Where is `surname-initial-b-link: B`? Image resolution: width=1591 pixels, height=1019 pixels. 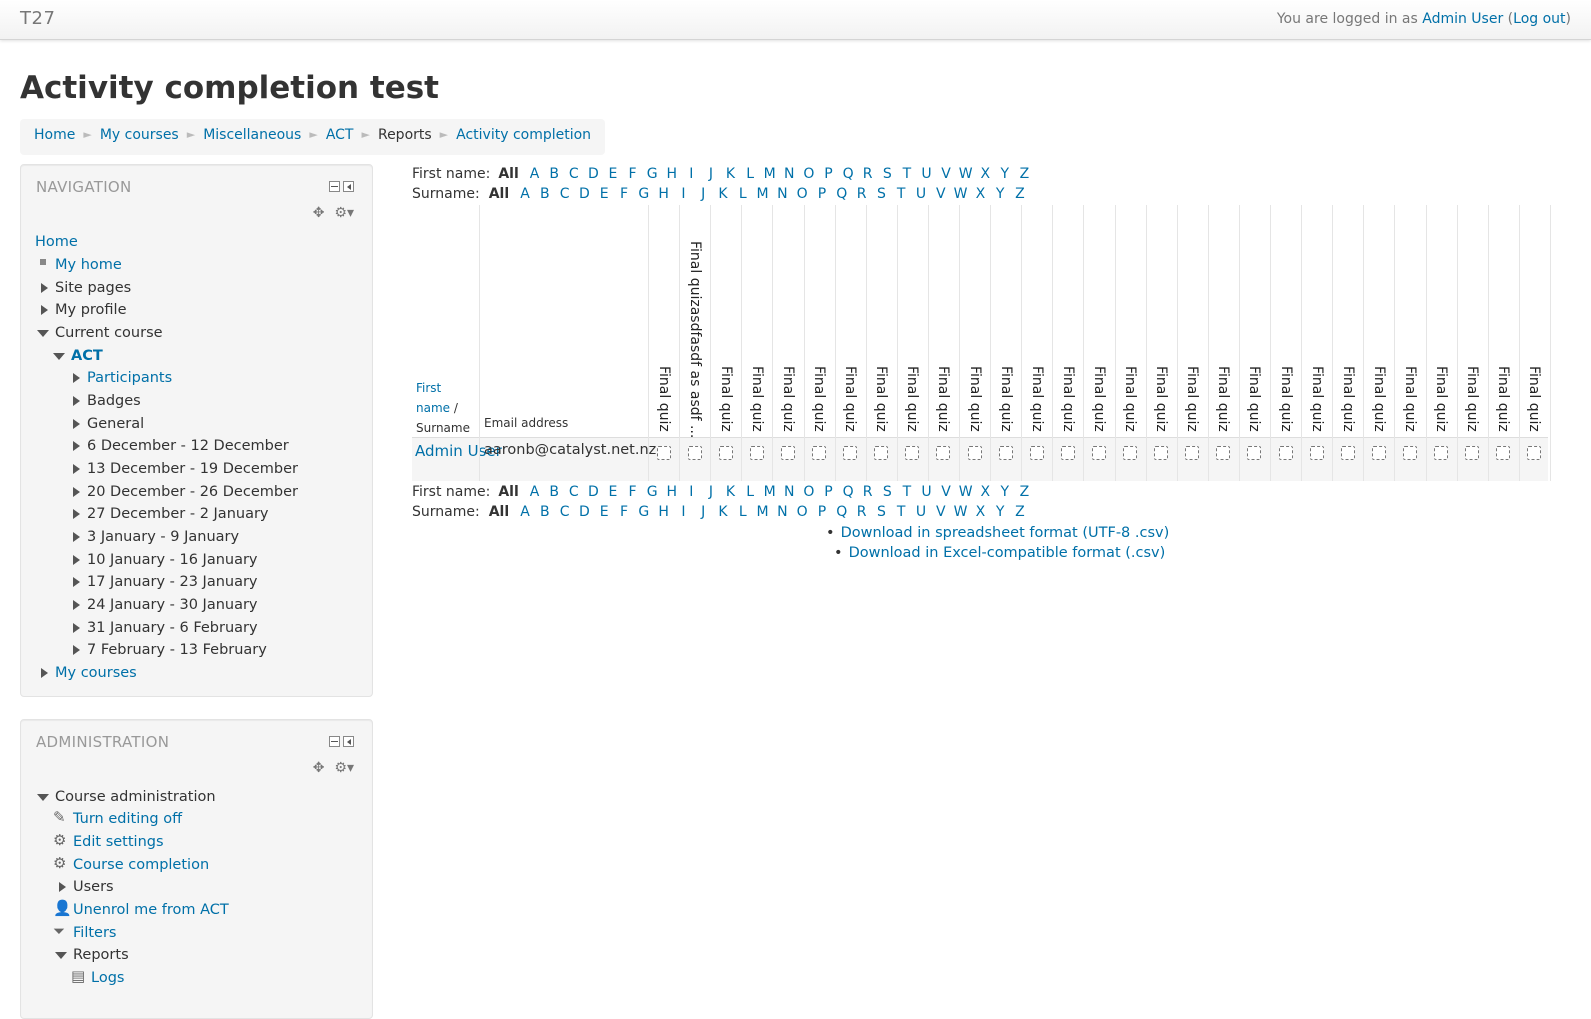 surname-initial-b-link: B is located at coordinates (545, 194).